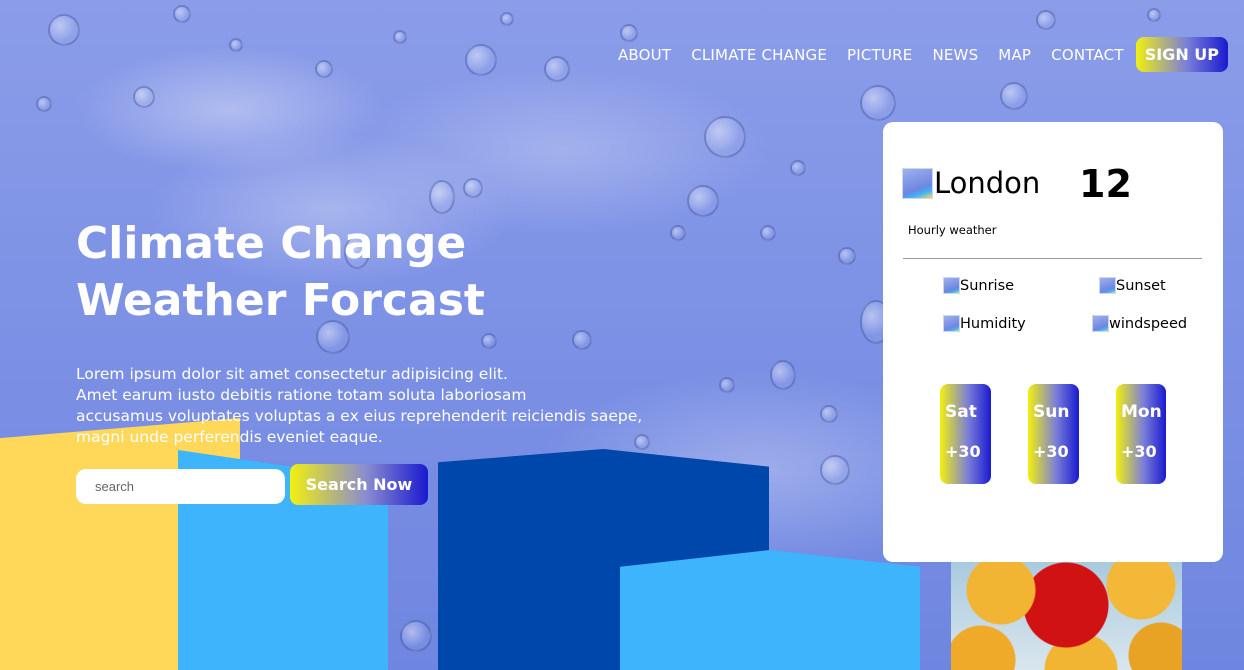 Image resolution: width=1244 pixels, height=670 pixels. What do you see at coordinates (336, 272) in the screenshot?
I see `hero-title: Climate Change Weather Forcast` at bounding box center [336, 272].